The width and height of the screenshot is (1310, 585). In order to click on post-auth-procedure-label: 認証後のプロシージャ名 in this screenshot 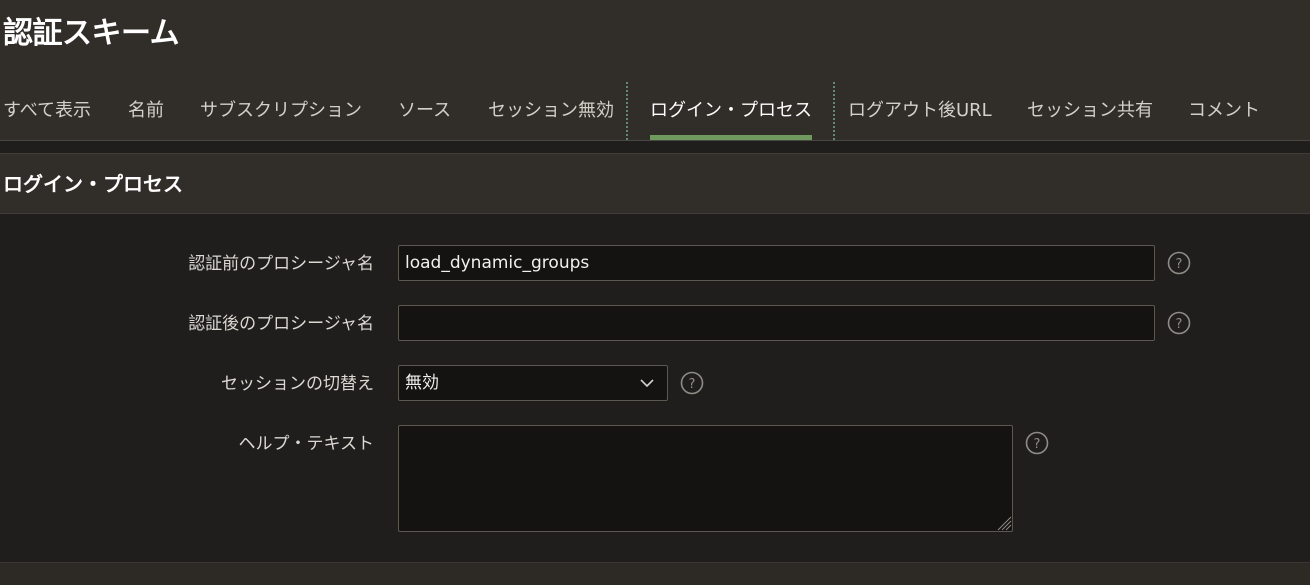, I will do `click(281, 324)`.